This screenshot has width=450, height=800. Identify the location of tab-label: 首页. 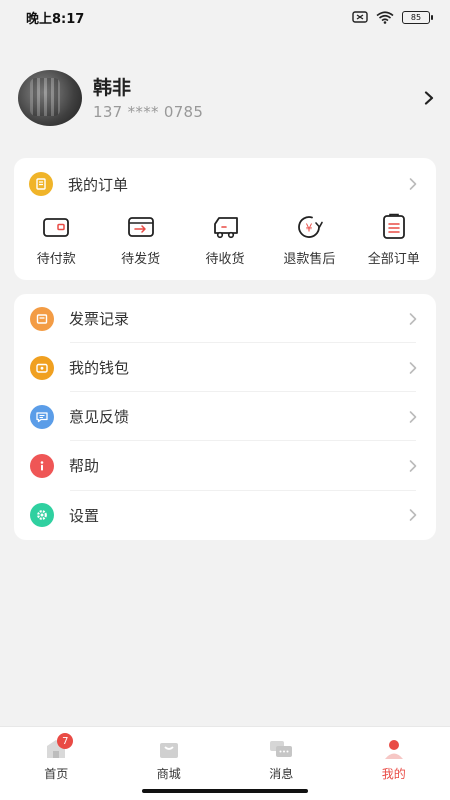
(56, 774).